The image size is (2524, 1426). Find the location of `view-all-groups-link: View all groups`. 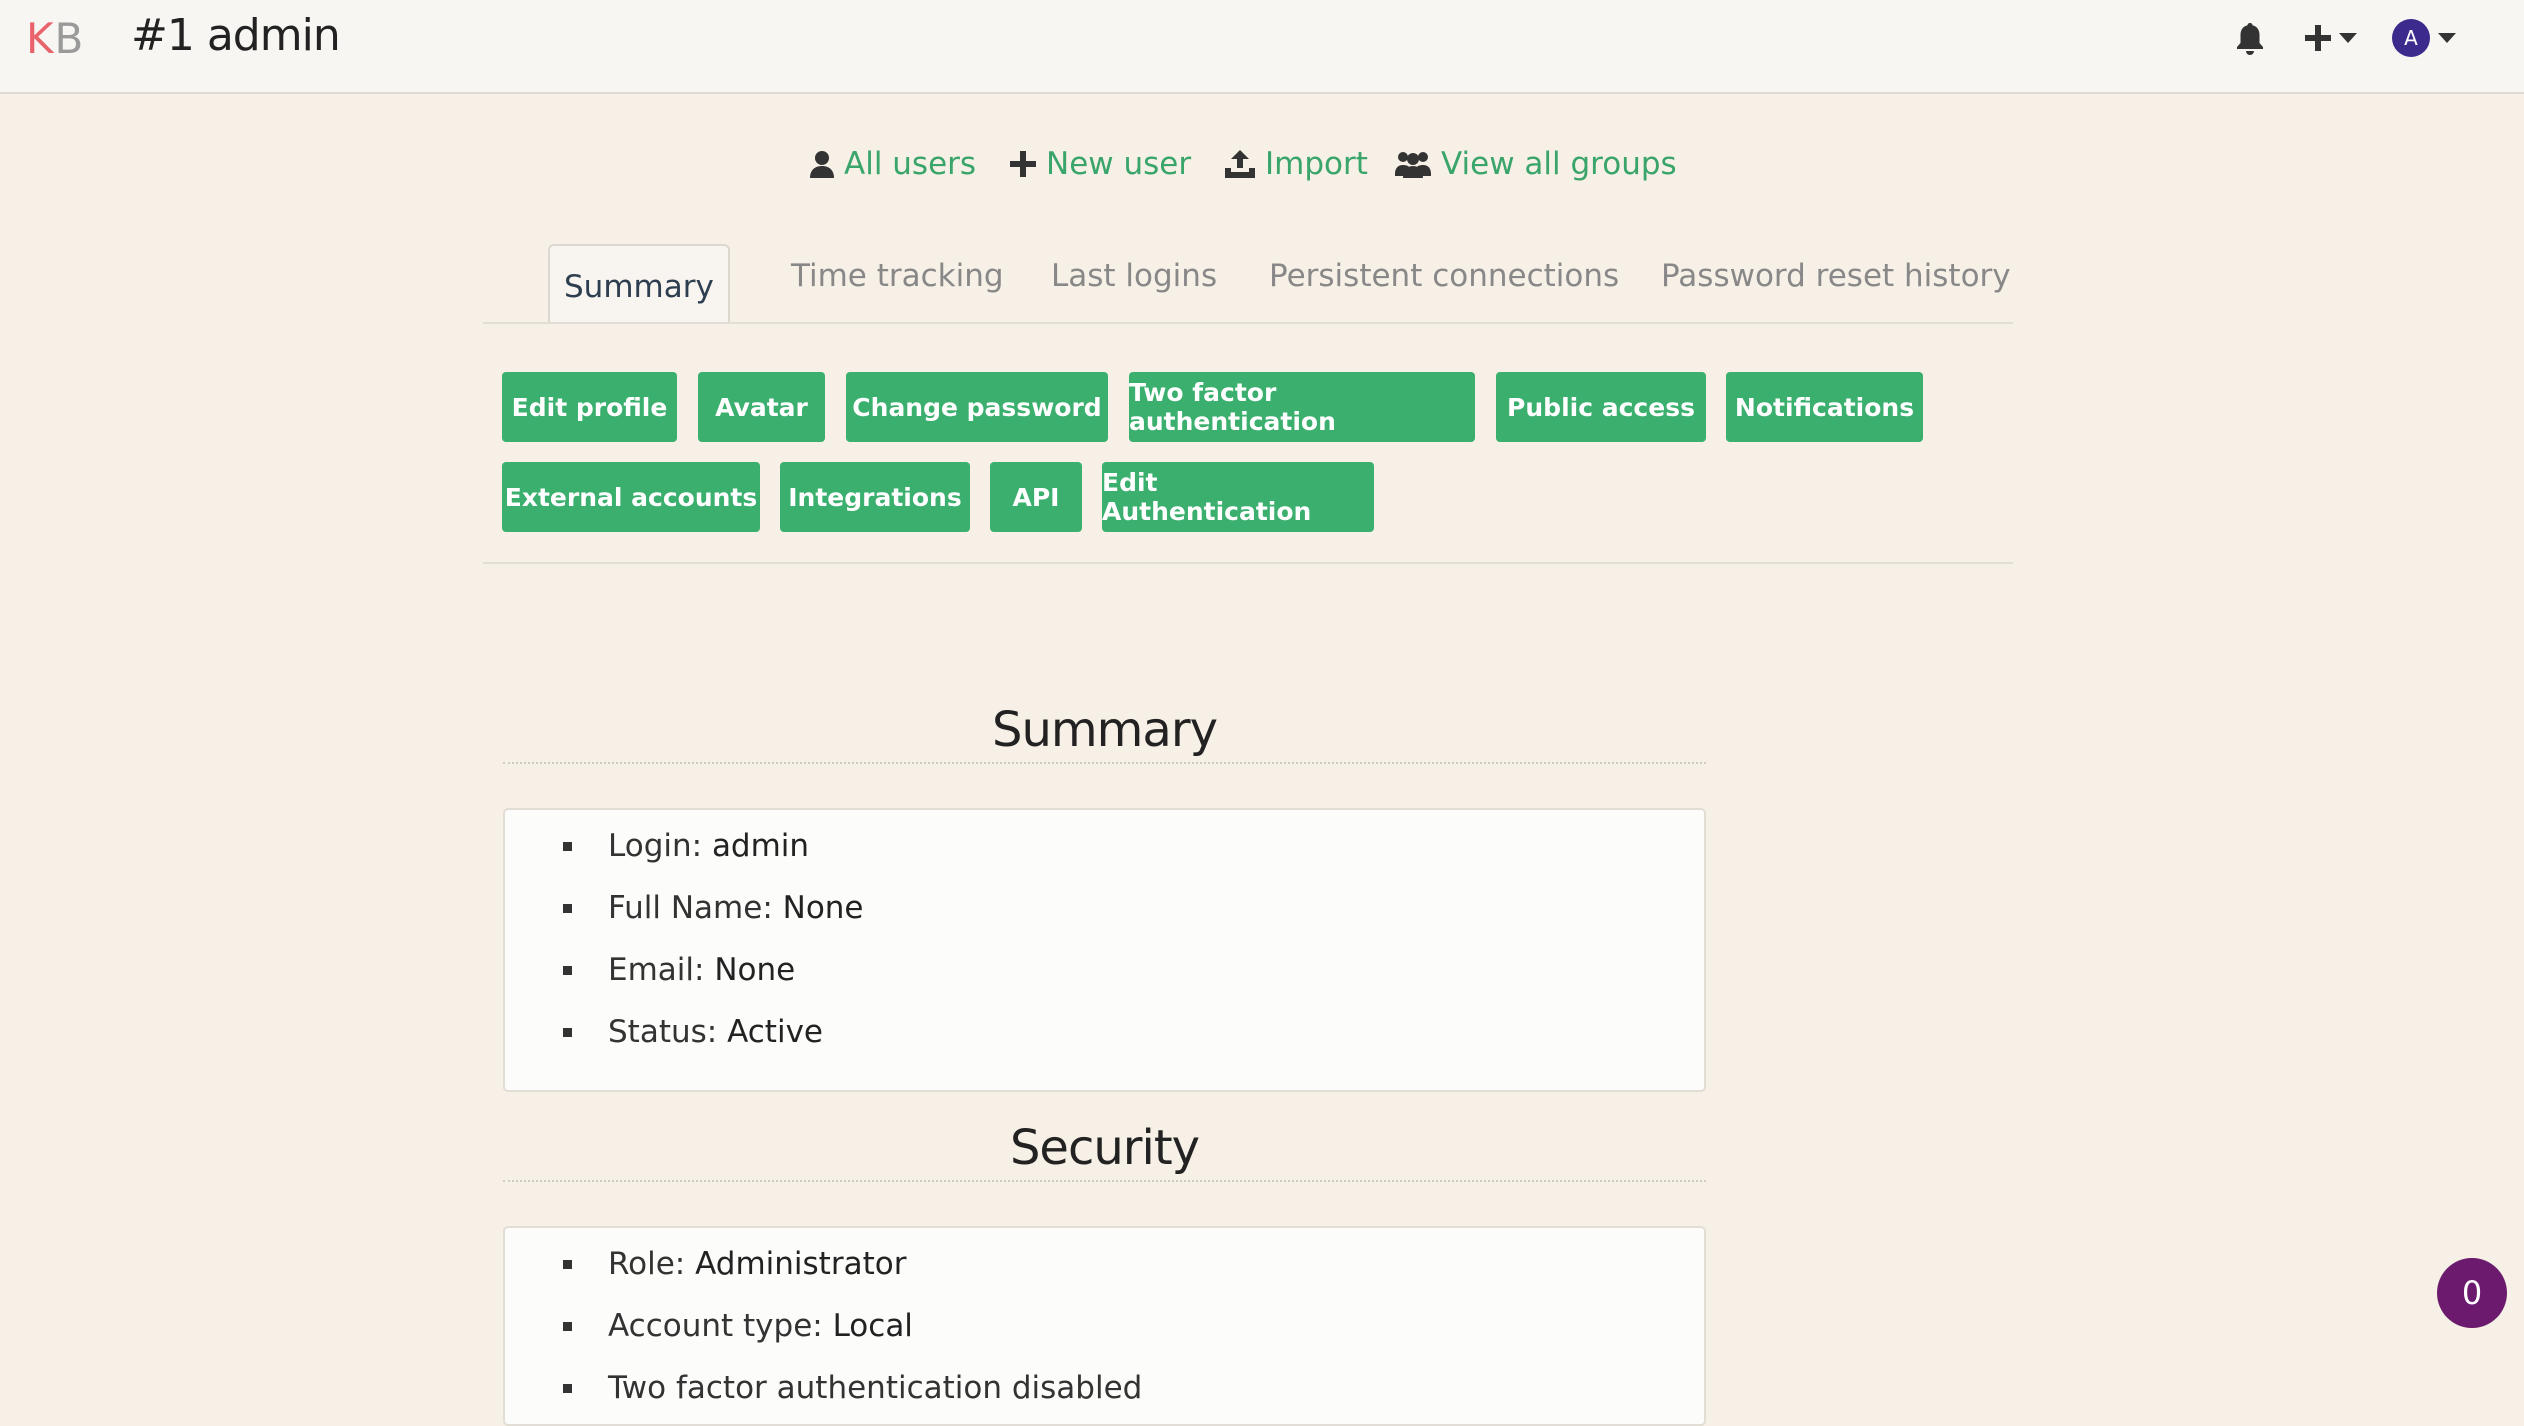

view-all-groups-link: View all groups is located at coordinates (1536, 164).